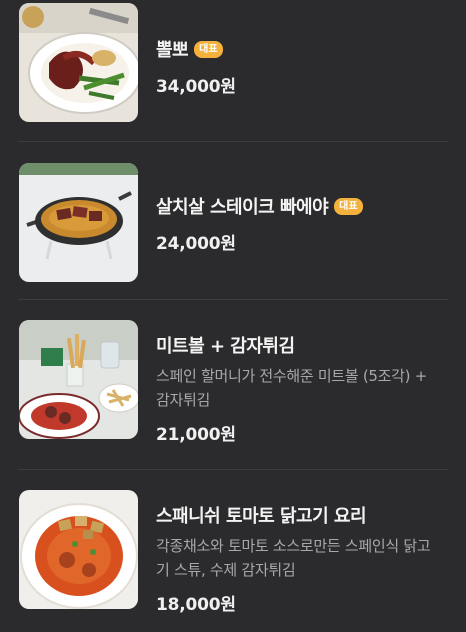  I want to click on menu-item-name: 뽈뽀, so click(172, 50).